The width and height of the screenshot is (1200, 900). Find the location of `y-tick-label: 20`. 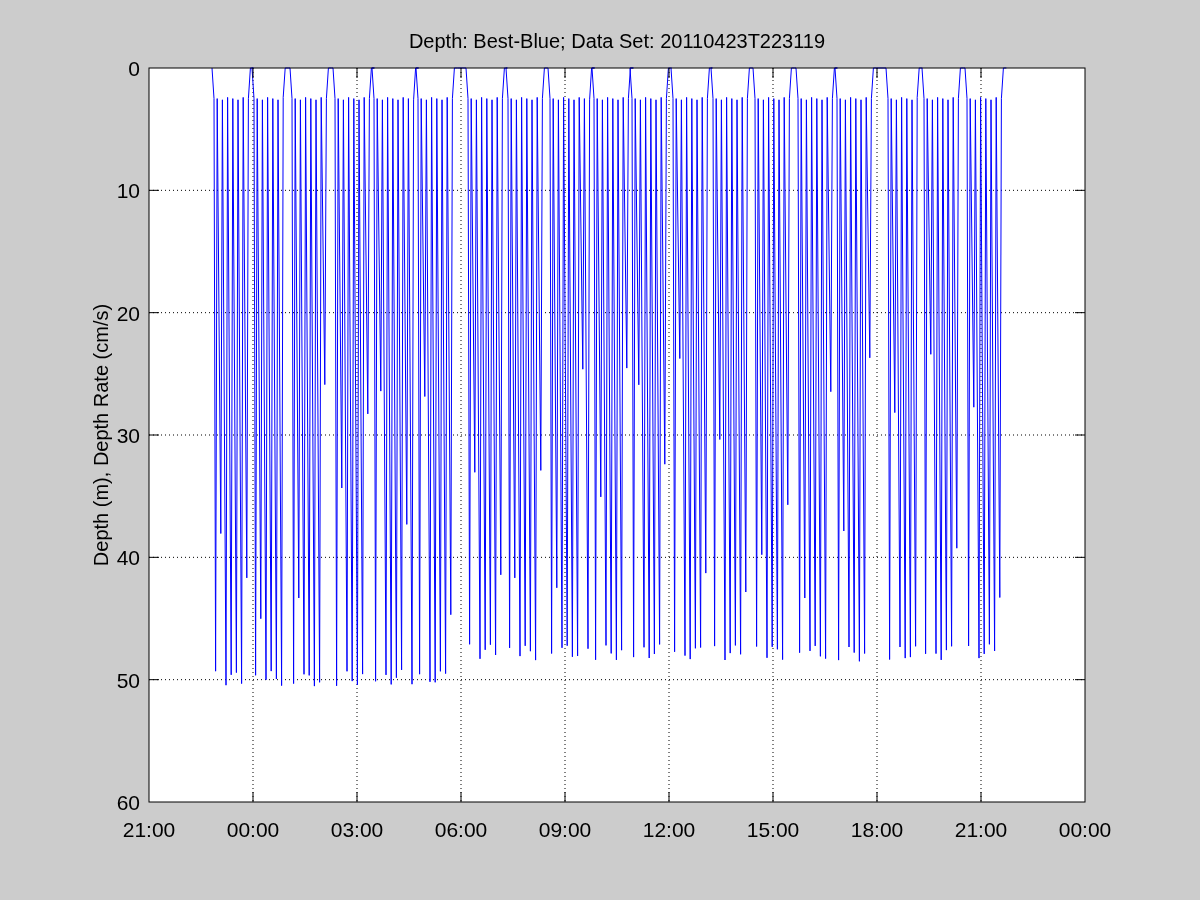

y-tick-label: 20 is located at coordinates (128, 313).